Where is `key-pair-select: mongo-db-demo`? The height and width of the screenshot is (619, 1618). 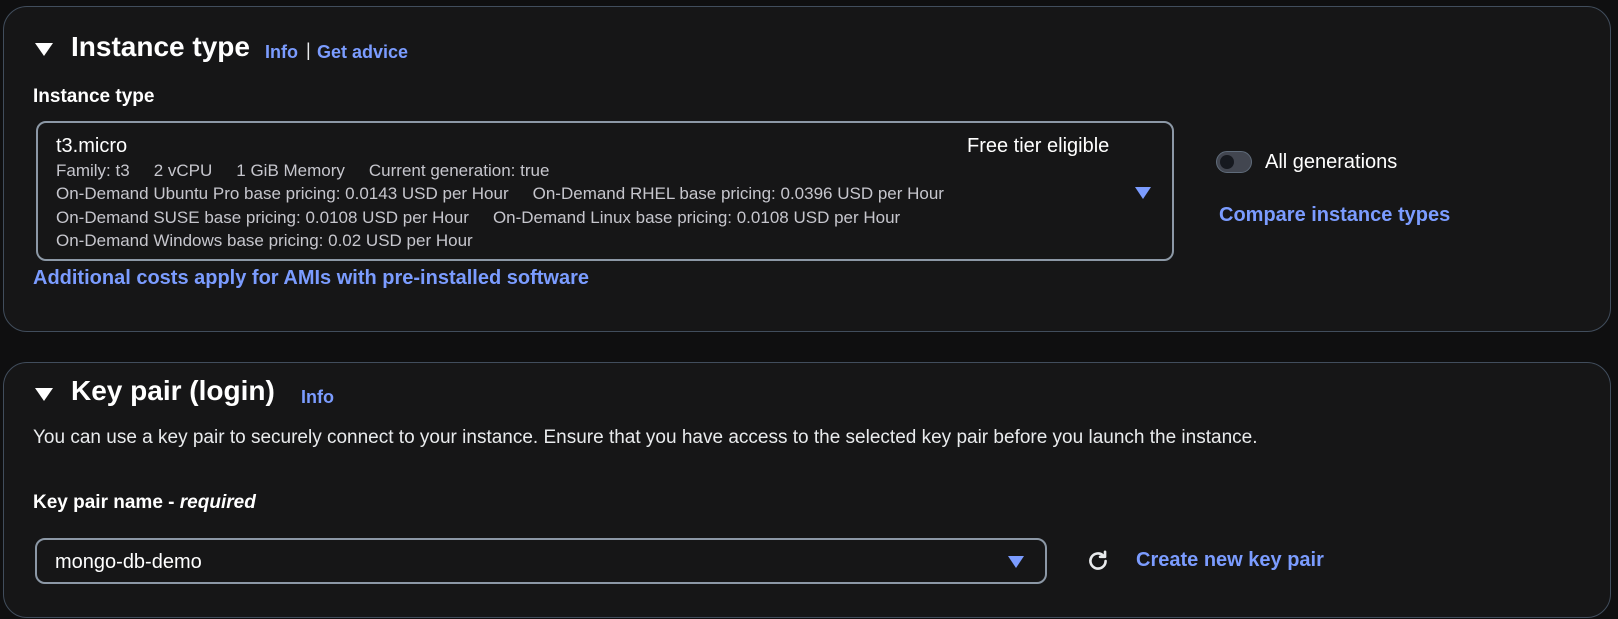 key-pair-select: mongo-db-demo is located at coordinates (541, 561).